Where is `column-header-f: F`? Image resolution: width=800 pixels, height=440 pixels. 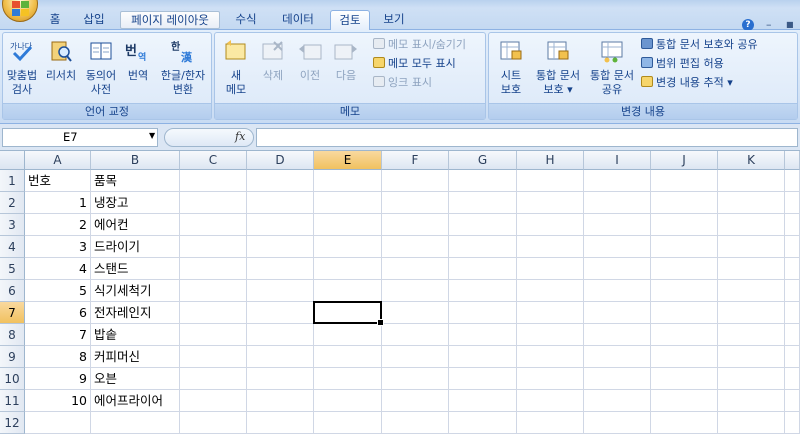 column-header-f: F is located at coordinates (415, 160).